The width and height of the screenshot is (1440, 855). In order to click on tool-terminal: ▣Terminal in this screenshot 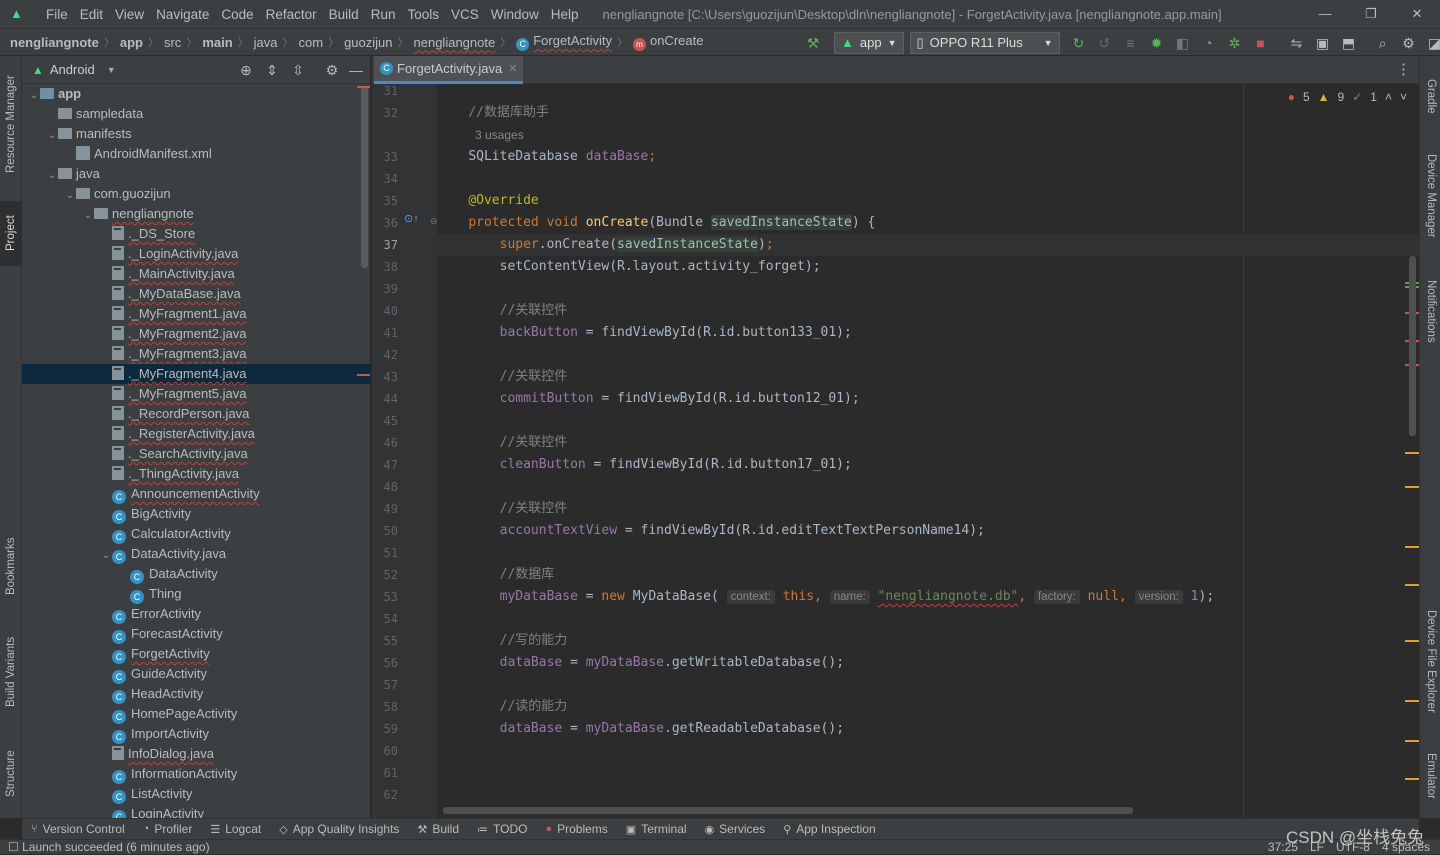, I will do `click(656, 829)`.